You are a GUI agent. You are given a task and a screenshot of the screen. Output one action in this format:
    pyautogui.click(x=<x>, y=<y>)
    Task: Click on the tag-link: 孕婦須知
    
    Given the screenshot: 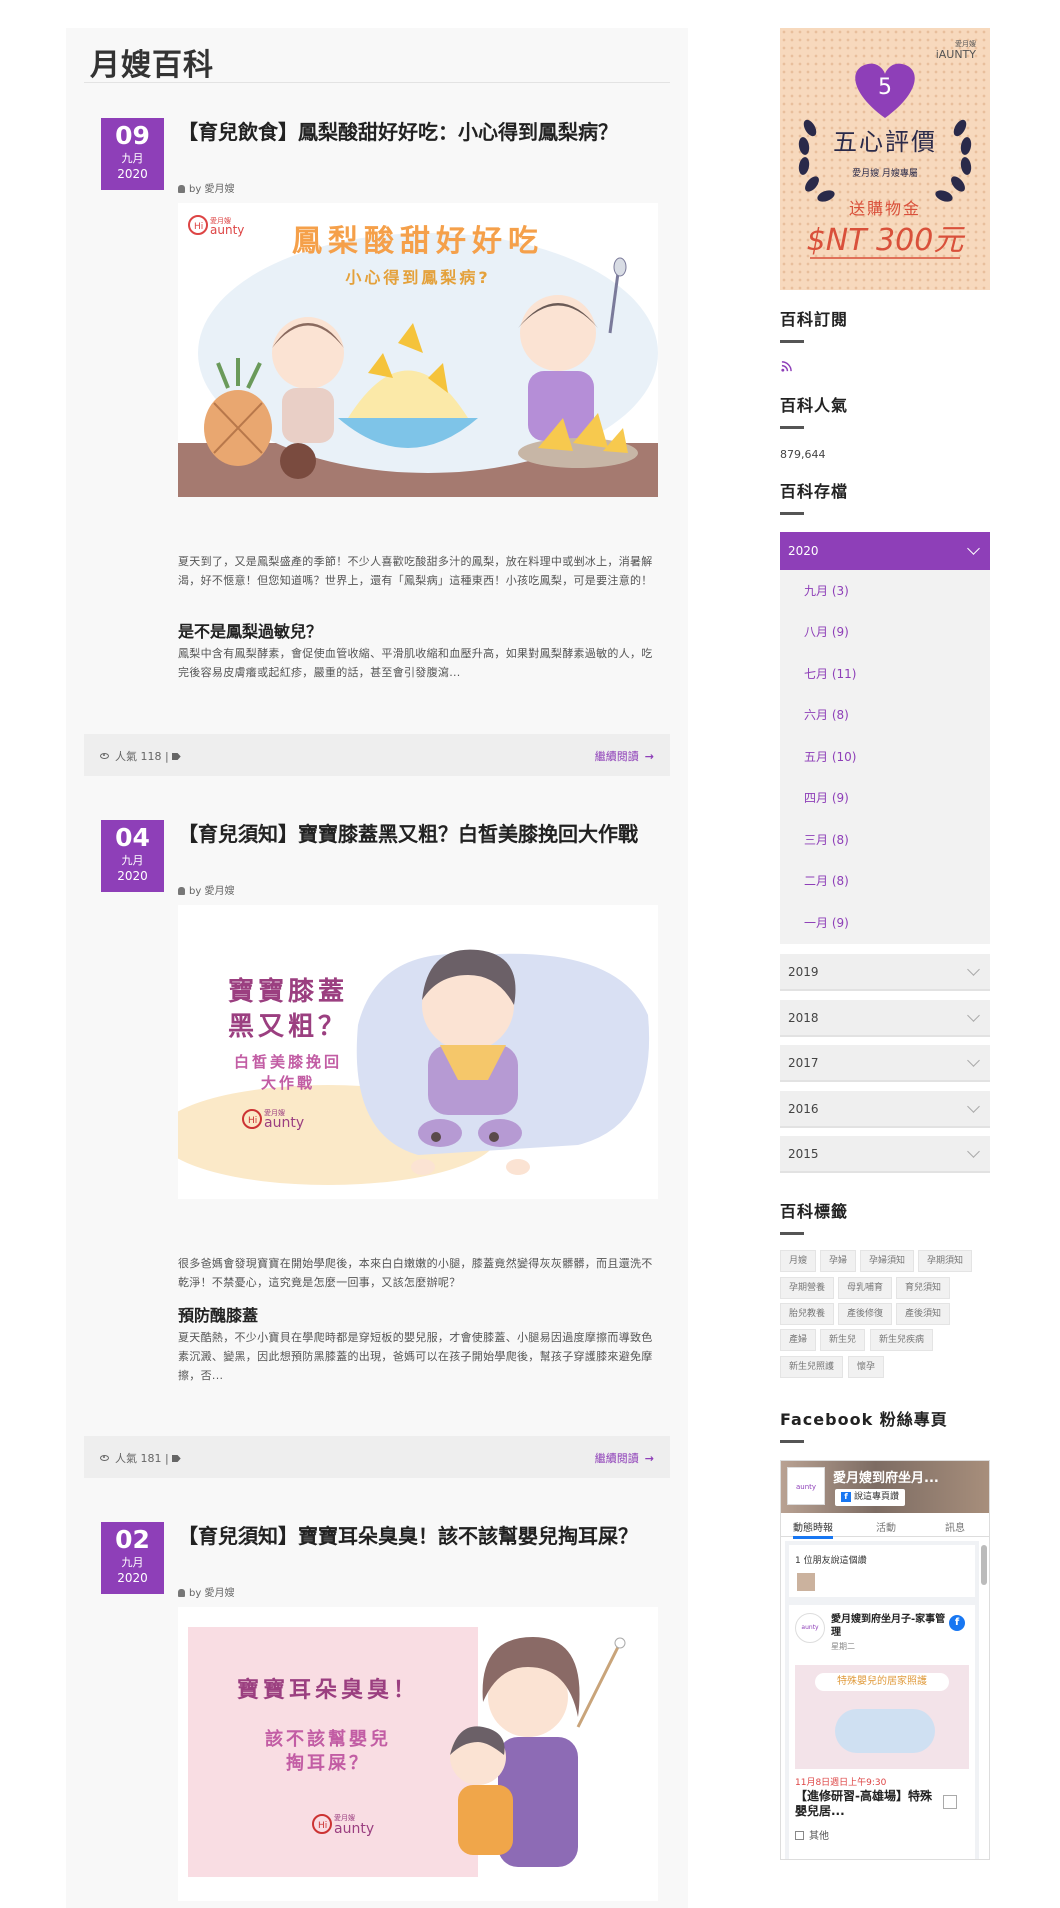 What is the action you would take?
    pyautogui.click(x=887, y=1261)
    